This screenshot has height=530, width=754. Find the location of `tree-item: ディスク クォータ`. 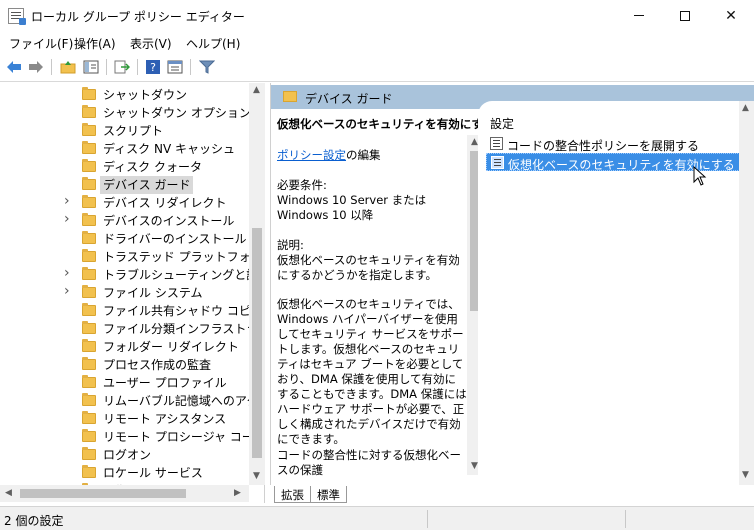

tree-item: ディスク クォータ is located at coordinates (125, 167).